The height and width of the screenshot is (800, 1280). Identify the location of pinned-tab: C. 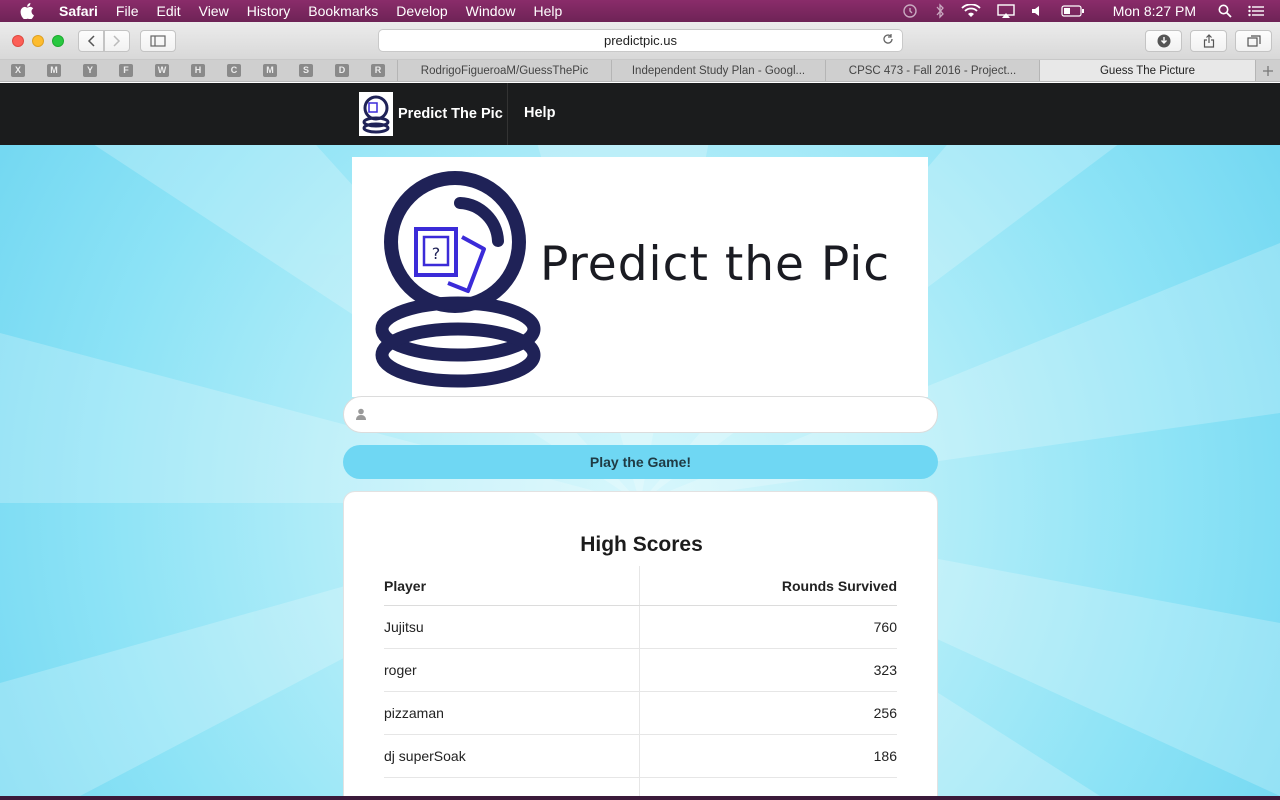
(234, 70).